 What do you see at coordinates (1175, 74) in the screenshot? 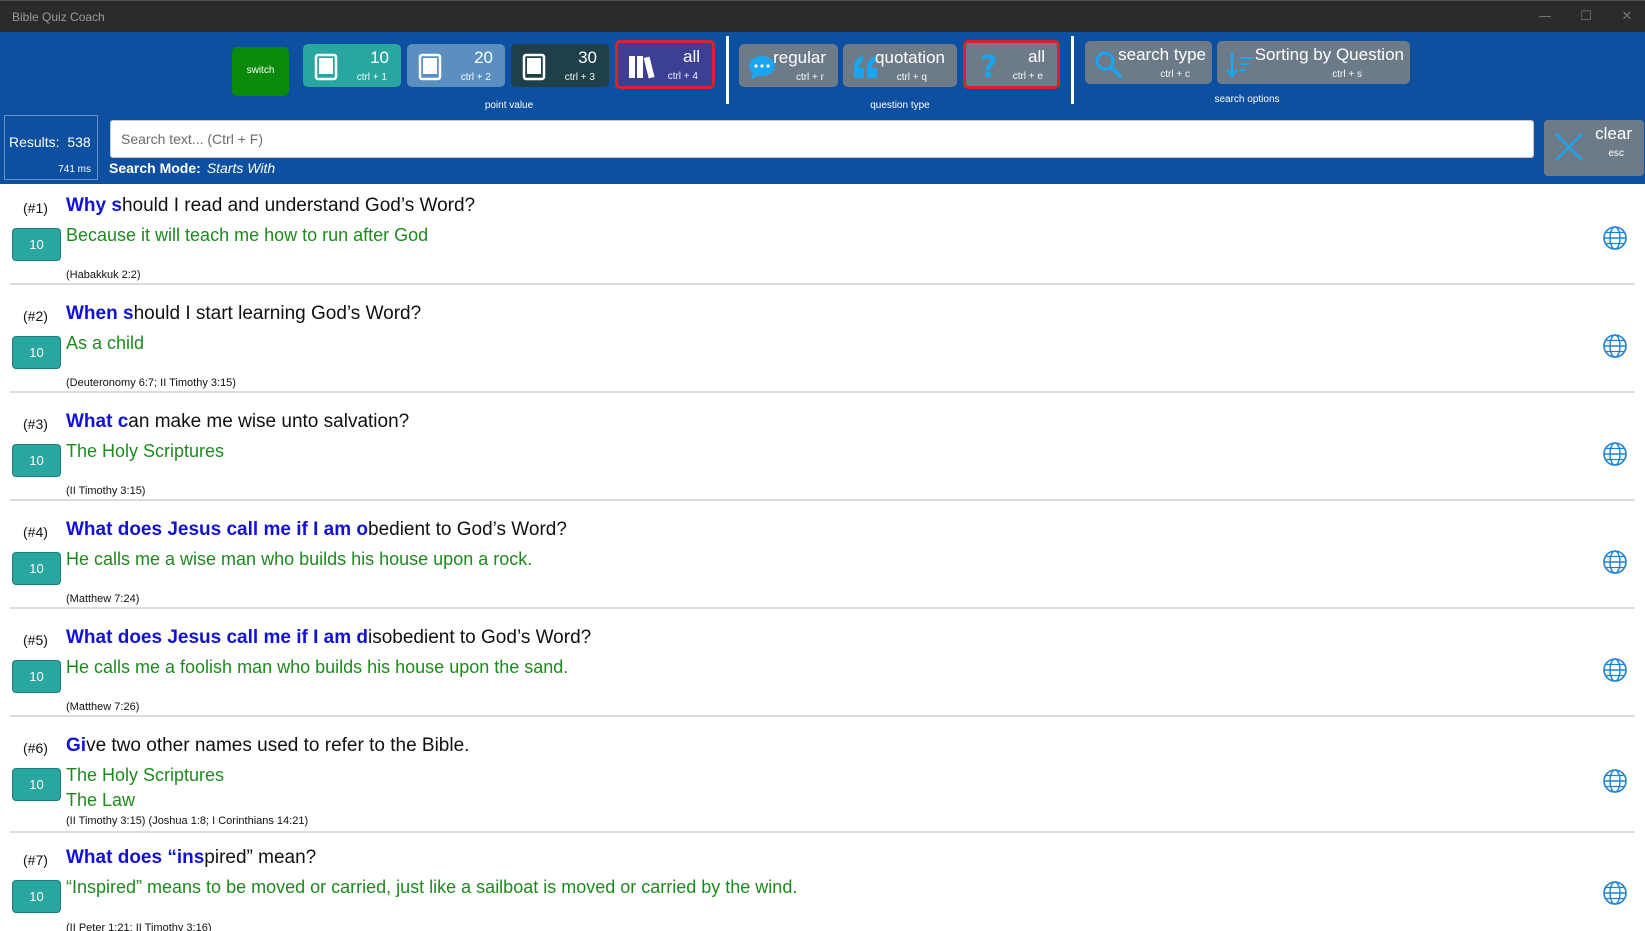
I see `search-type-shortcut: ctrl + c` at bounding box center [1175, 74].